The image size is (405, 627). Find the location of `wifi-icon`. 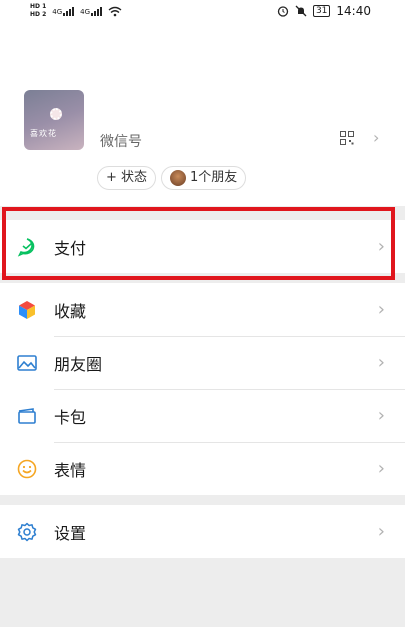

wifi-icon is located at coordinates (115, 11).